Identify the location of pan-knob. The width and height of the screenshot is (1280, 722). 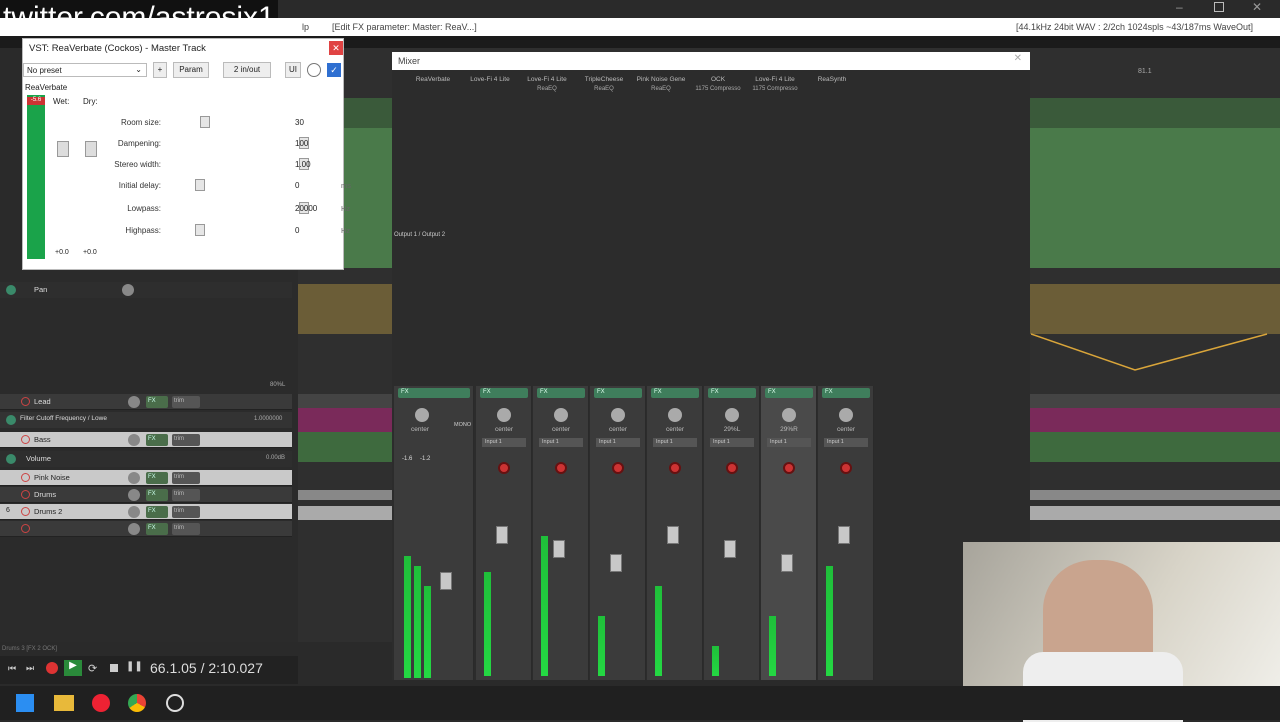
(128, 290).